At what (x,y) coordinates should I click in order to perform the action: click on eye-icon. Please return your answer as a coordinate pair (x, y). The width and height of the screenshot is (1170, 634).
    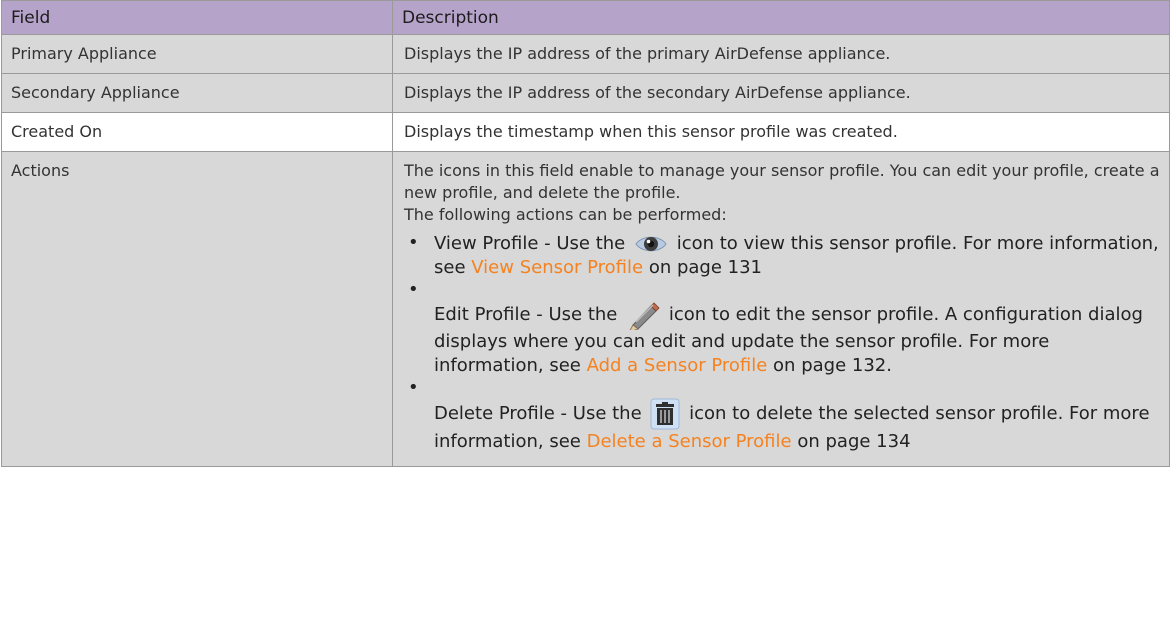
    Looking at the image, I should click on (651, 244).